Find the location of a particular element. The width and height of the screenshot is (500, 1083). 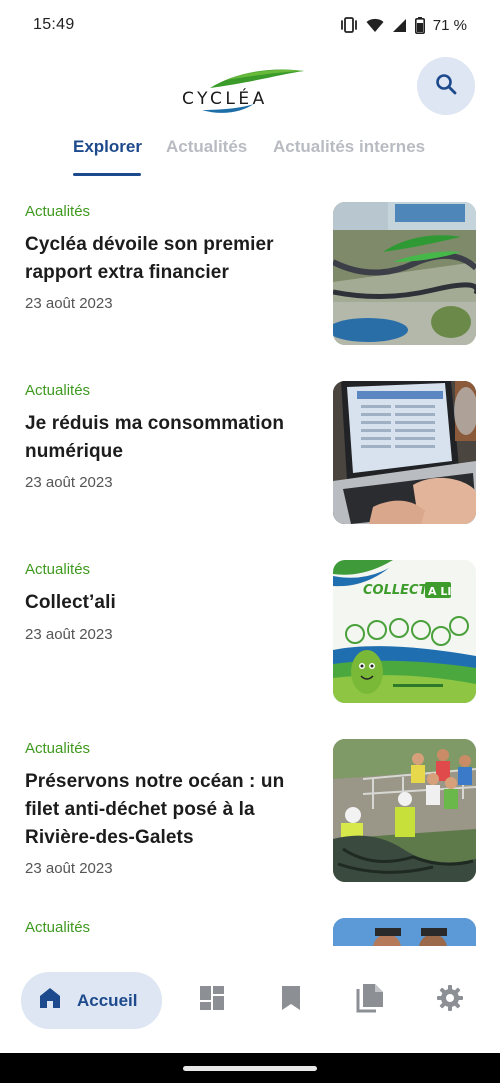

article-card: Actualités is located at coordinates (250, 921).